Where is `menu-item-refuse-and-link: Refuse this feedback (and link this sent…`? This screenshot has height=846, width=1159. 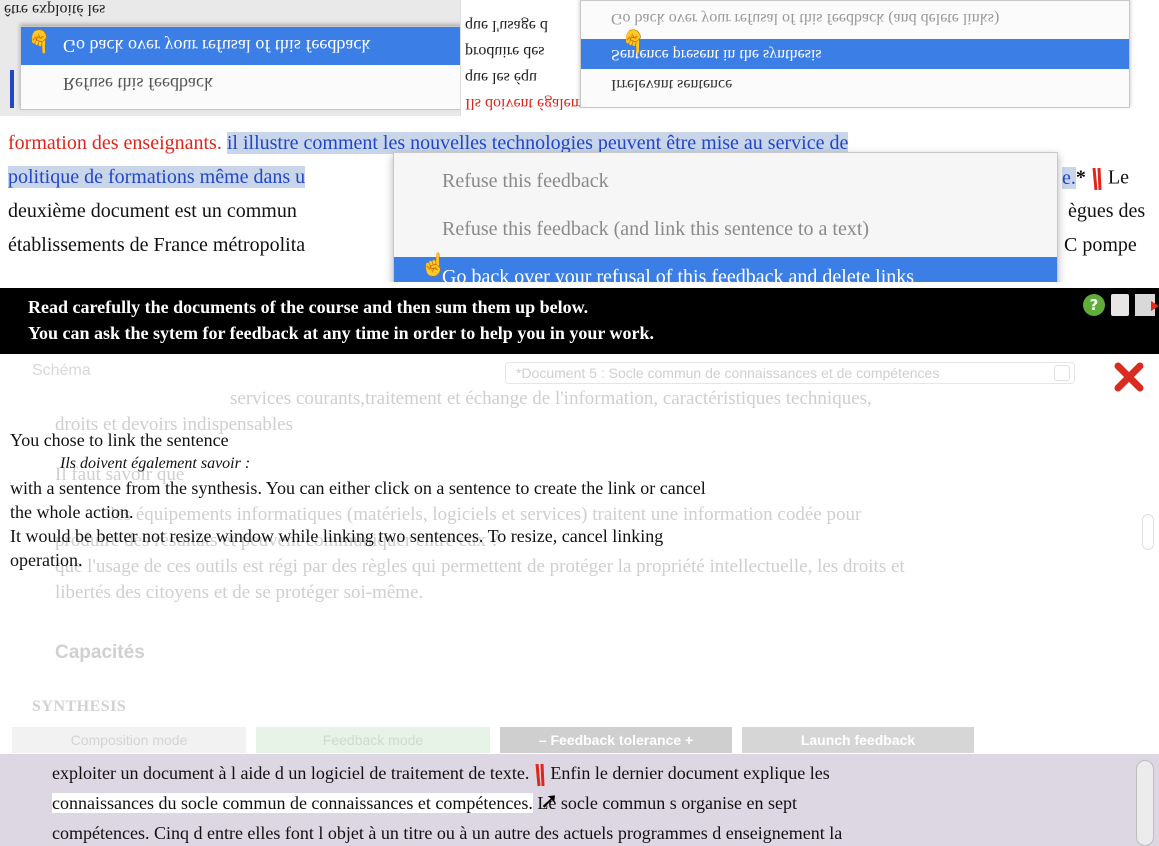 menu-item-refuse-and-link: Refuse this feedback (and link this sent… is located at coordinates (725, 229).